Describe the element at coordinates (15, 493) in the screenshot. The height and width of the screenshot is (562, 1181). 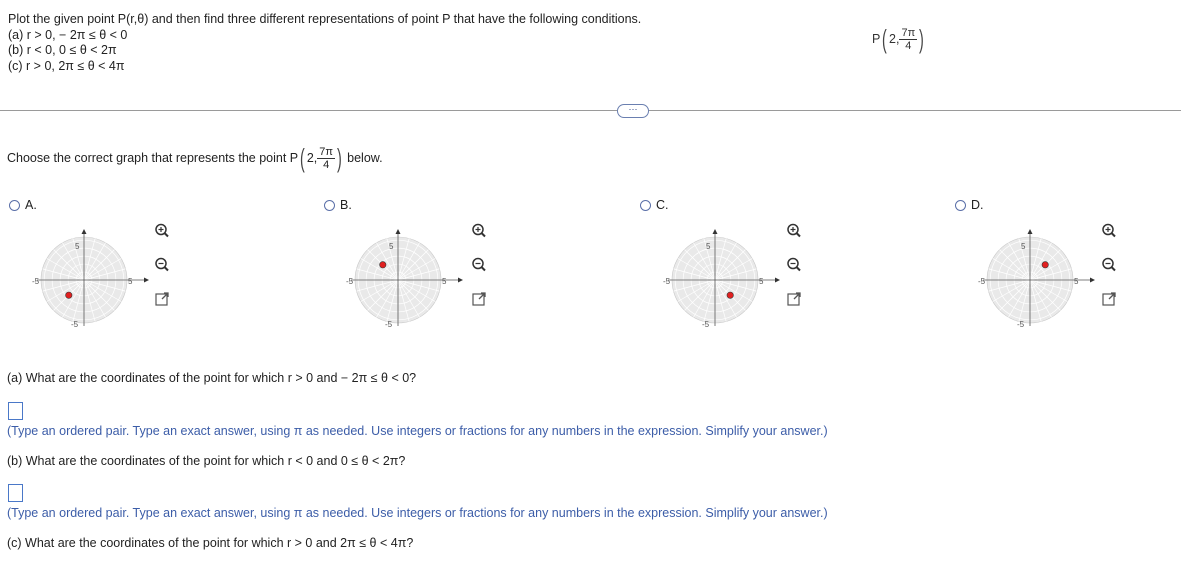
I see `answer-input-b` at that location.